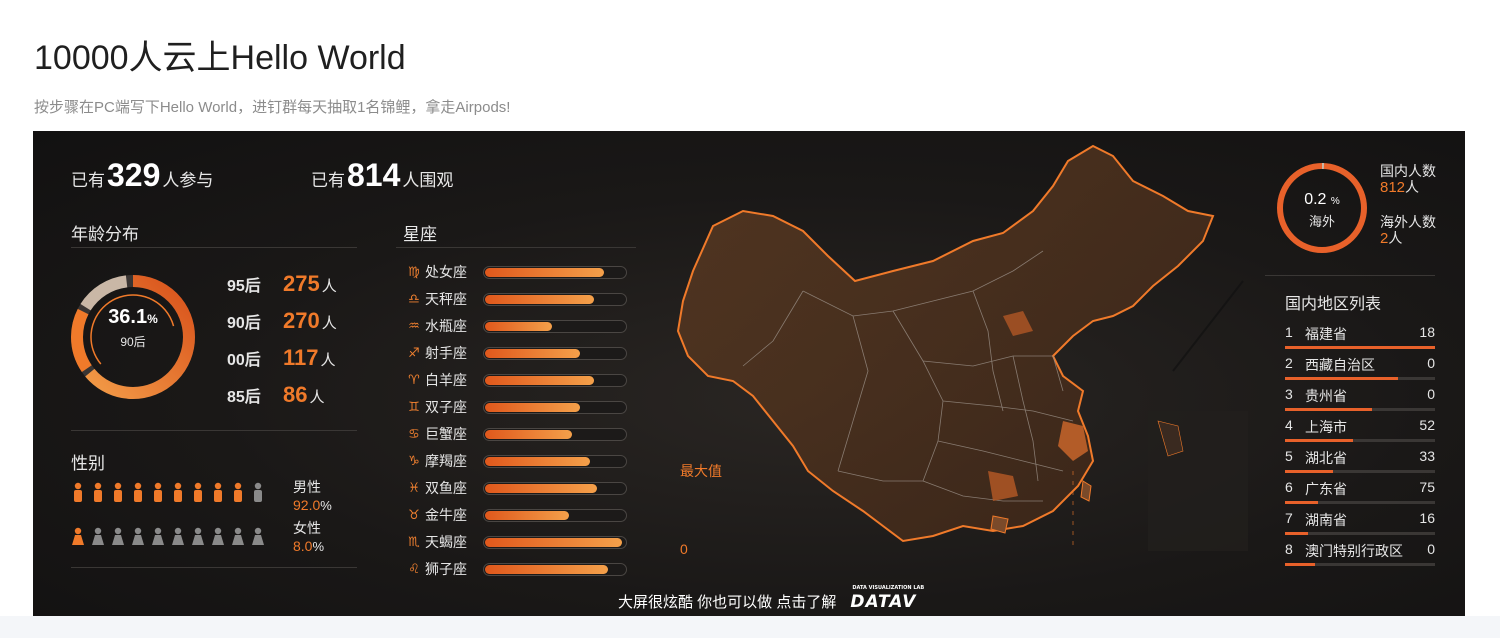 Image resolution: width=1500 pixels, height=638 pixels. Describe the element at coordinates (1289, 549) in the screenshot. I see `region-index: 8` at that location.